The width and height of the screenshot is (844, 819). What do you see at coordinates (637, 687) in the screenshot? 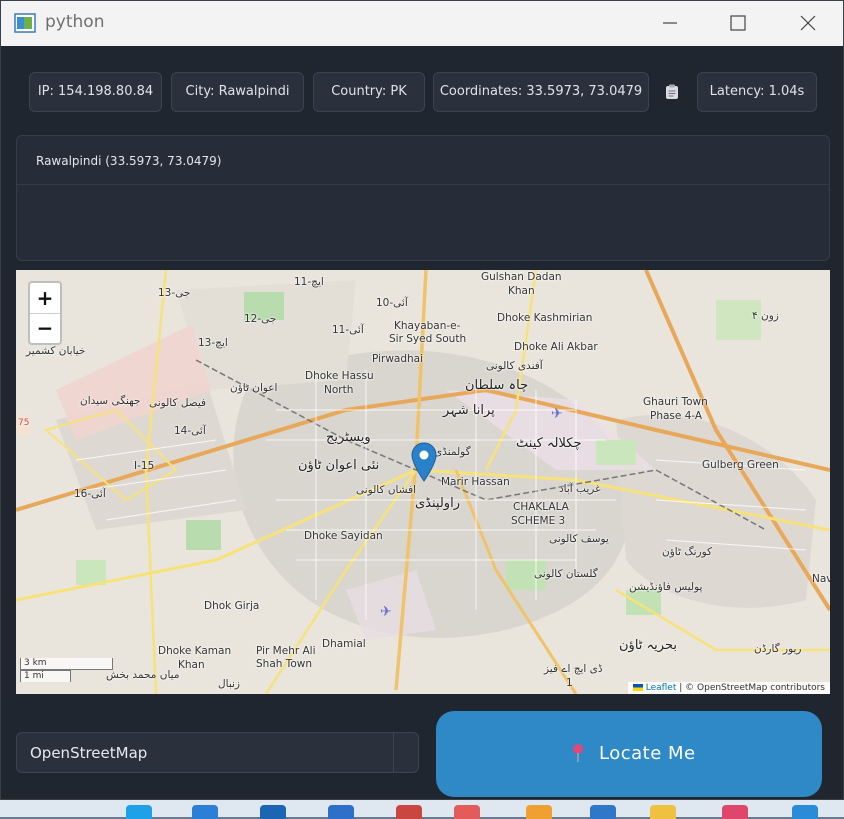
I see `ukraine-flag-icon` at bounding box center [637, 687].